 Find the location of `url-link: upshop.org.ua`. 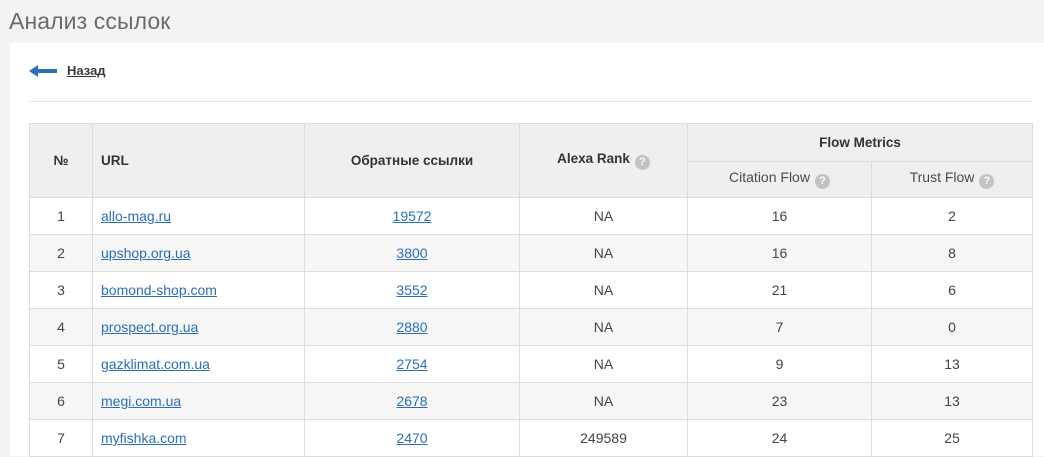

url-link: upshop.org.ua is located at coordinates (146, 253).